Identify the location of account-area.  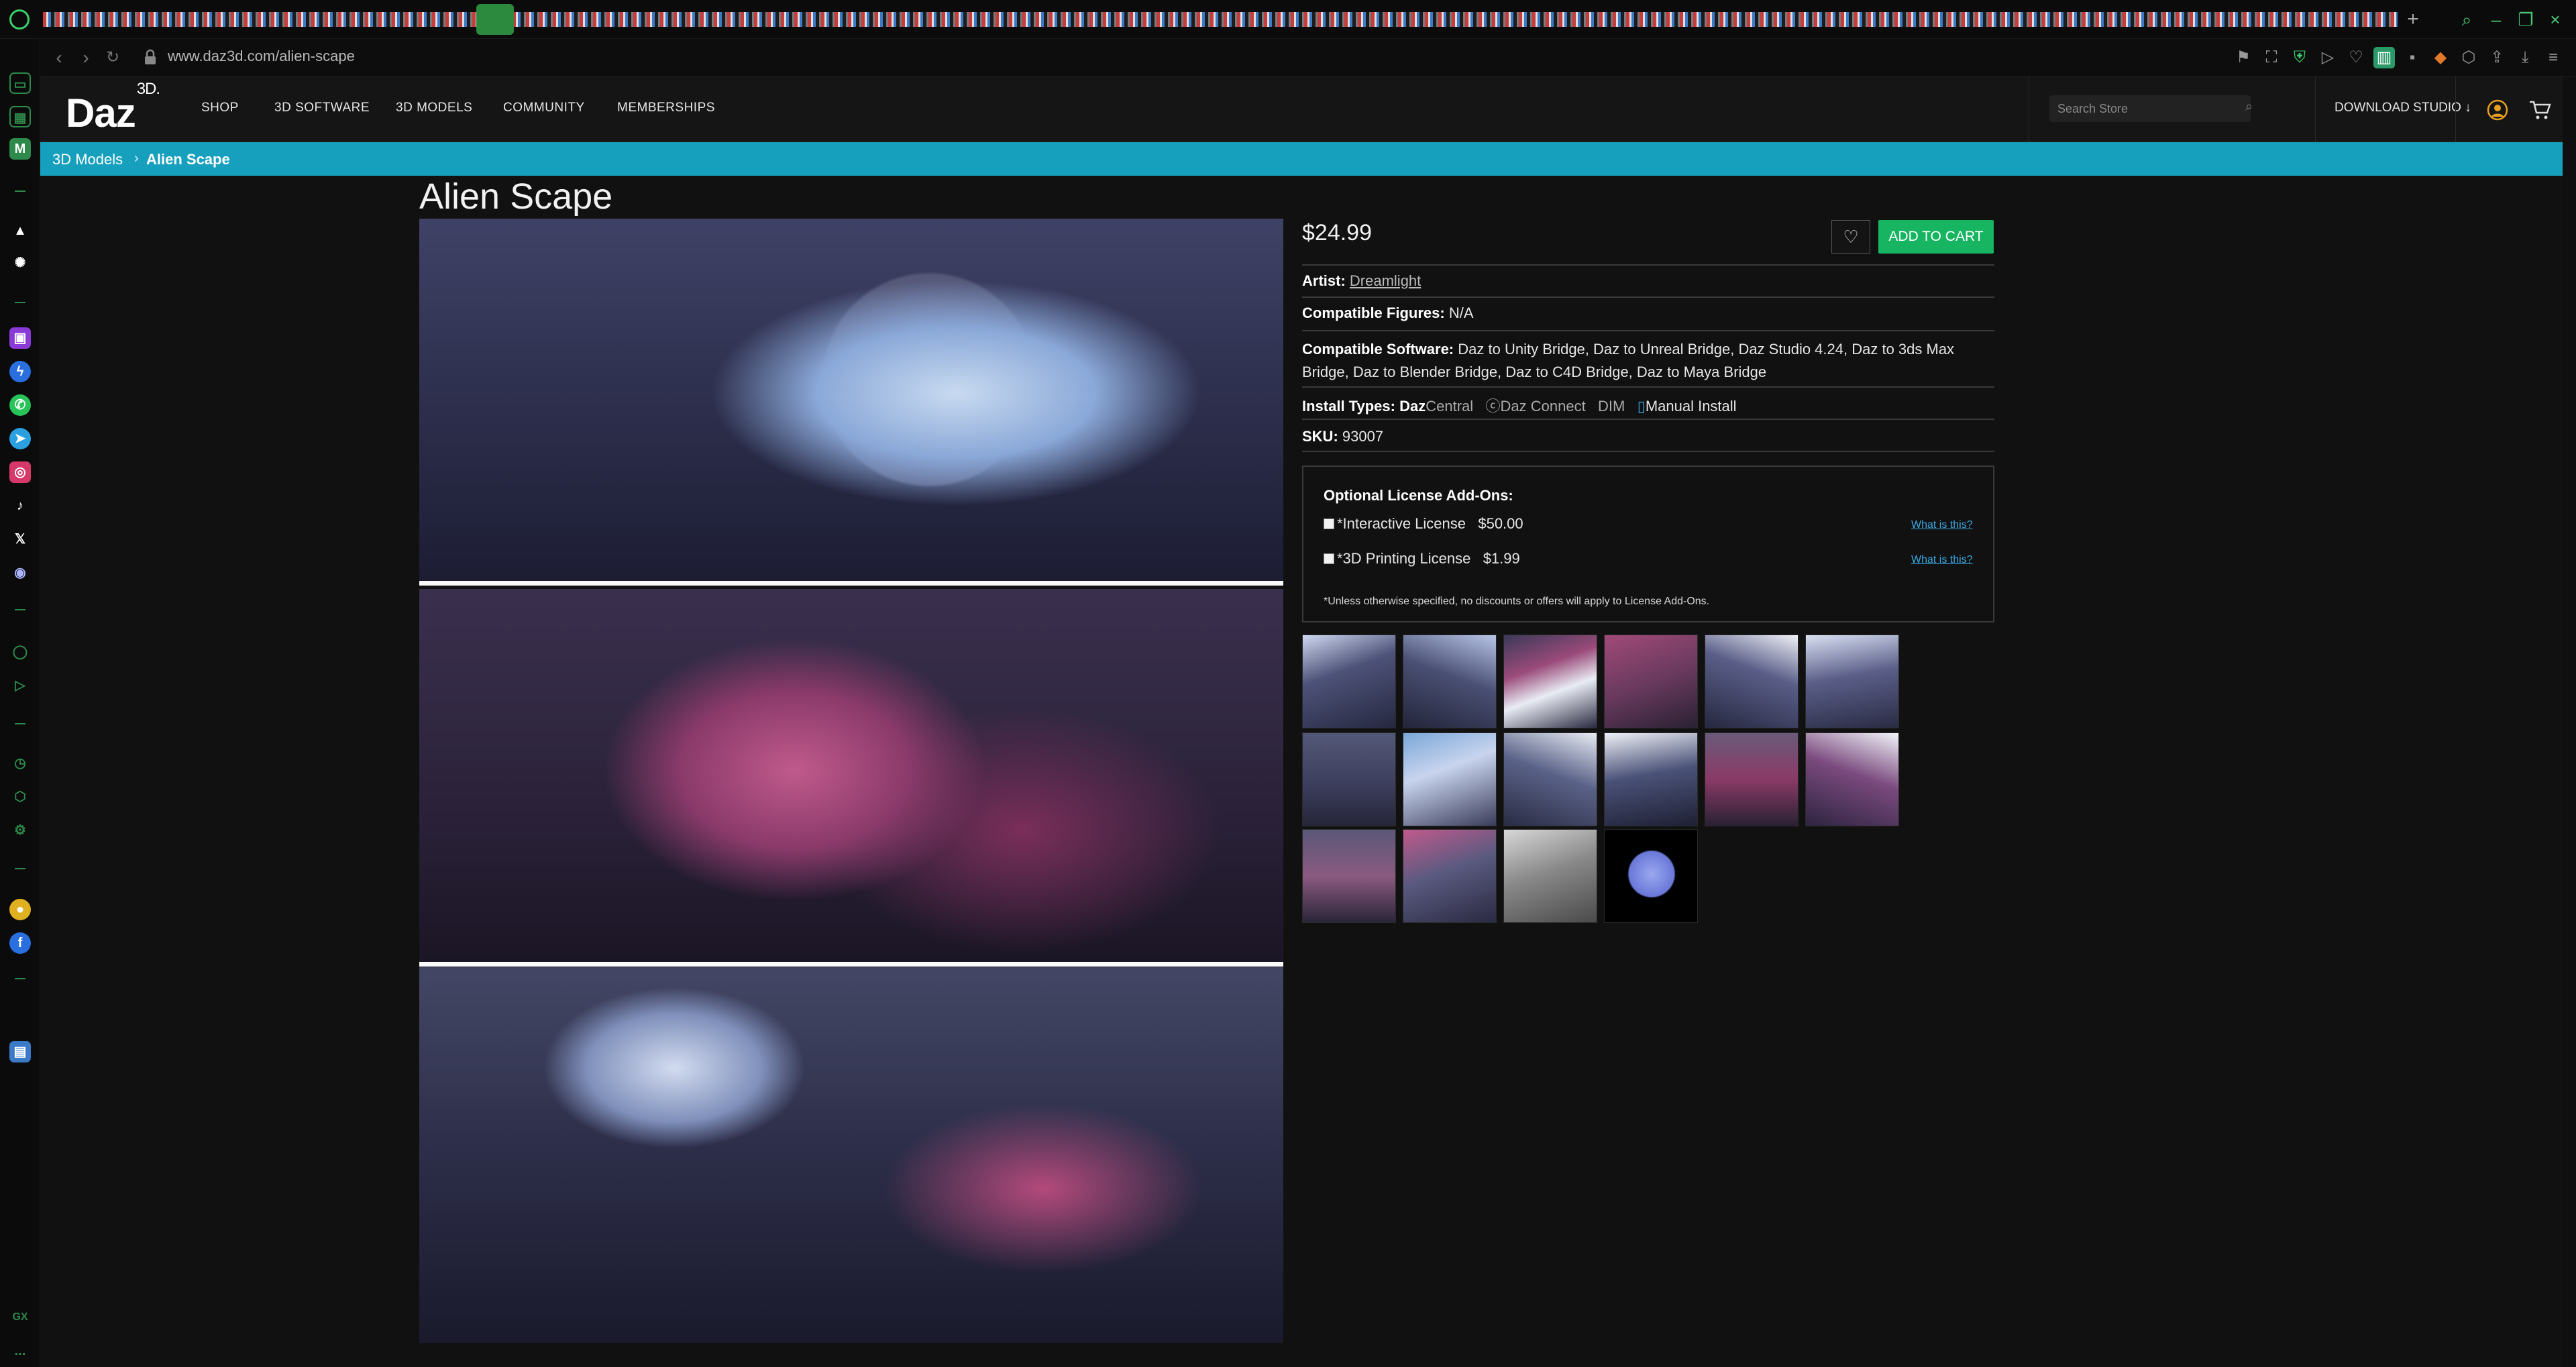
(2509, 109).